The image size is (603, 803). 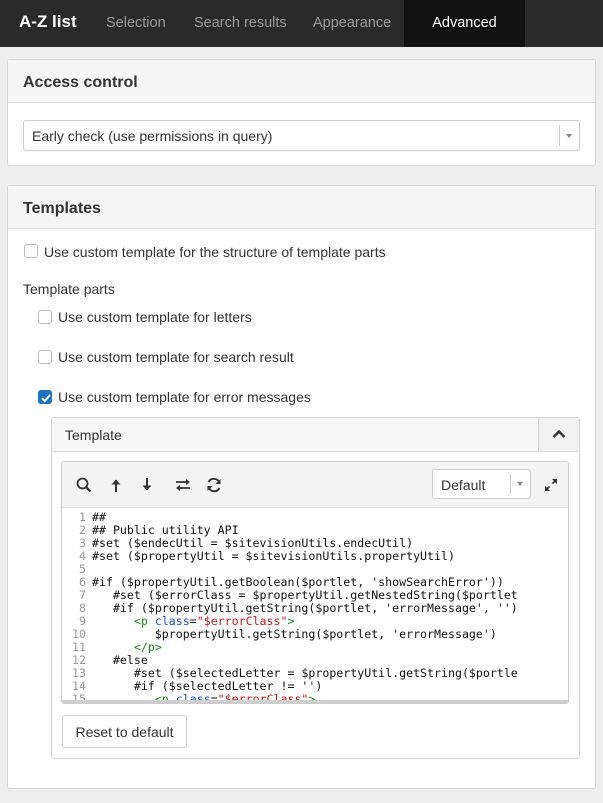 I want to click on collapse-button, so click(x=558, y=434).